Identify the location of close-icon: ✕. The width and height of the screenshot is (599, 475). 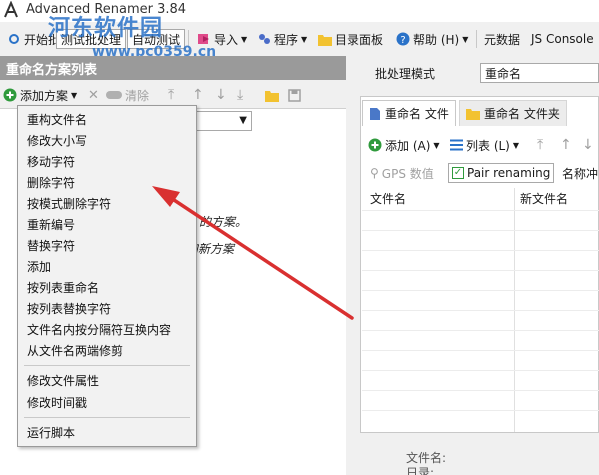
(93, 95).